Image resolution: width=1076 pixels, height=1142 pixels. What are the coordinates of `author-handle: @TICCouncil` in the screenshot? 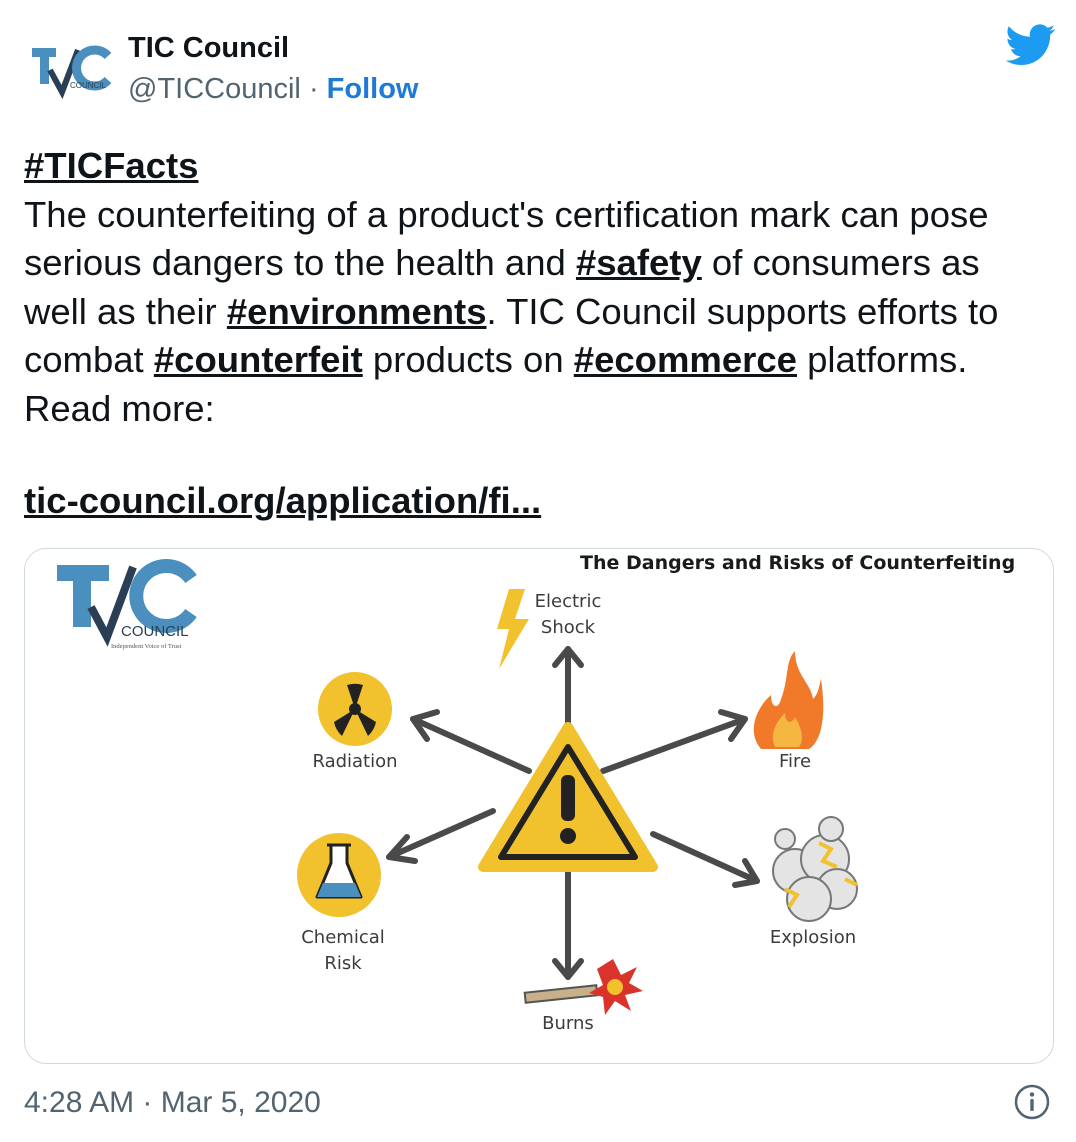 It's located at (214, 89).